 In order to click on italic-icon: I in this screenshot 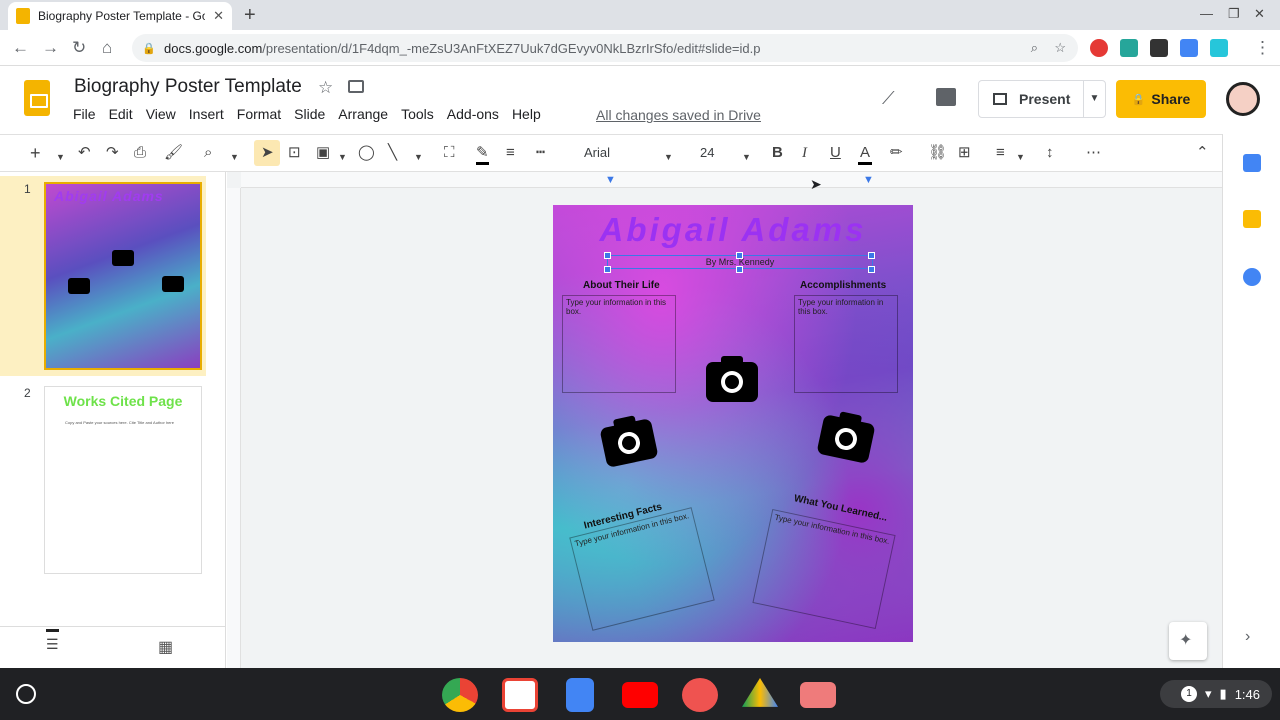, I will do `click(804, 153)`.